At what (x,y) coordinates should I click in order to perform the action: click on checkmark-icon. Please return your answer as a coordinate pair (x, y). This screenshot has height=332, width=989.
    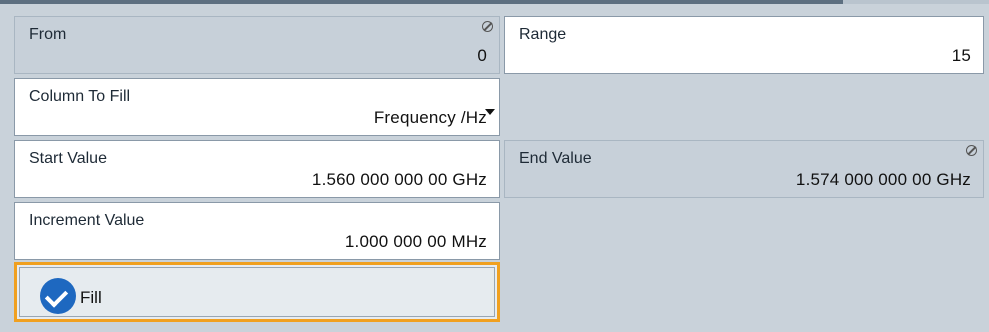
    Looking at the image, I should click on (58, 296).